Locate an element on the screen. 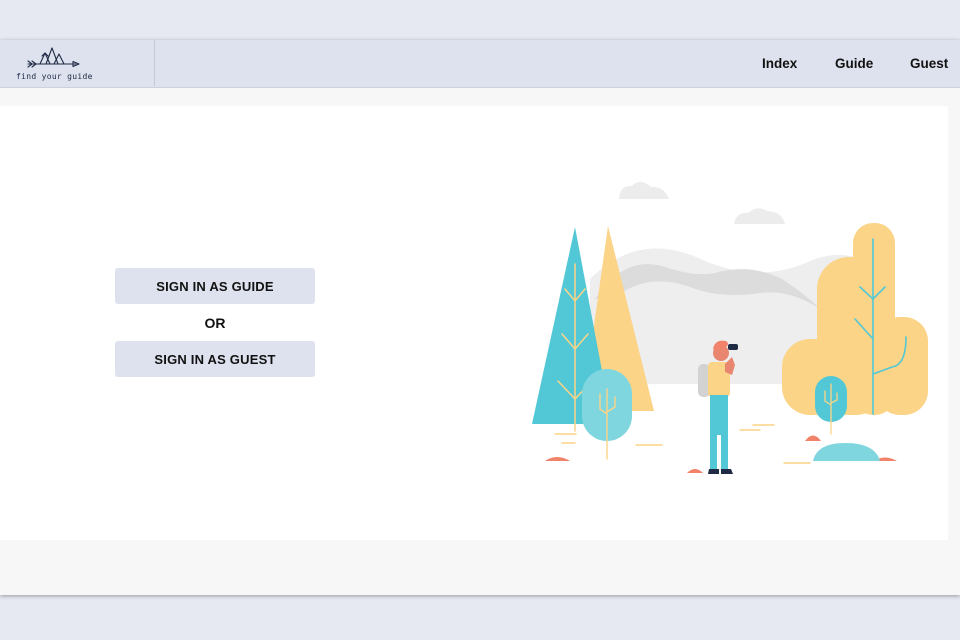 Image resolution: width=960 pixels, height=640 pixels. sign-in-as-guest-button: SIGN IN AS GUEST is located at coordinates (215, 359).